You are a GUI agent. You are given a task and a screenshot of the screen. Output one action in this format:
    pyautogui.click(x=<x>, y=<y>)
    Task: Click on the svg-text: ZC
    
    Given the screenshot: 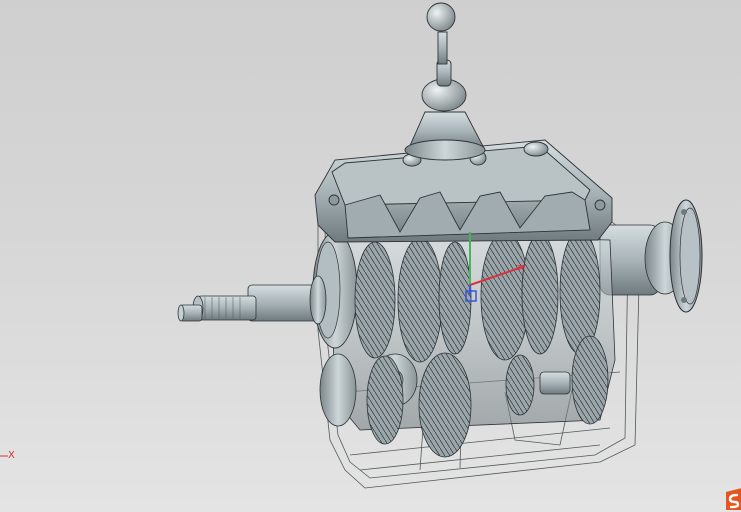 What is the action you would take?
    pyautogui.click(x=521, y=268)
    